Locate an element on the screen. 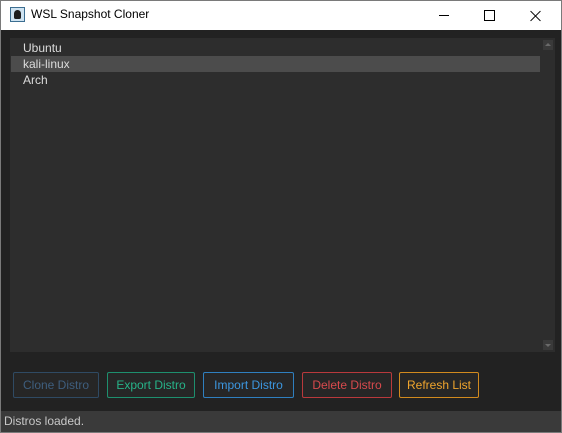 This screenshot has width=562, height=433. title-bar: WSL Snapshot Cloner is located at coordinates (281, 15).